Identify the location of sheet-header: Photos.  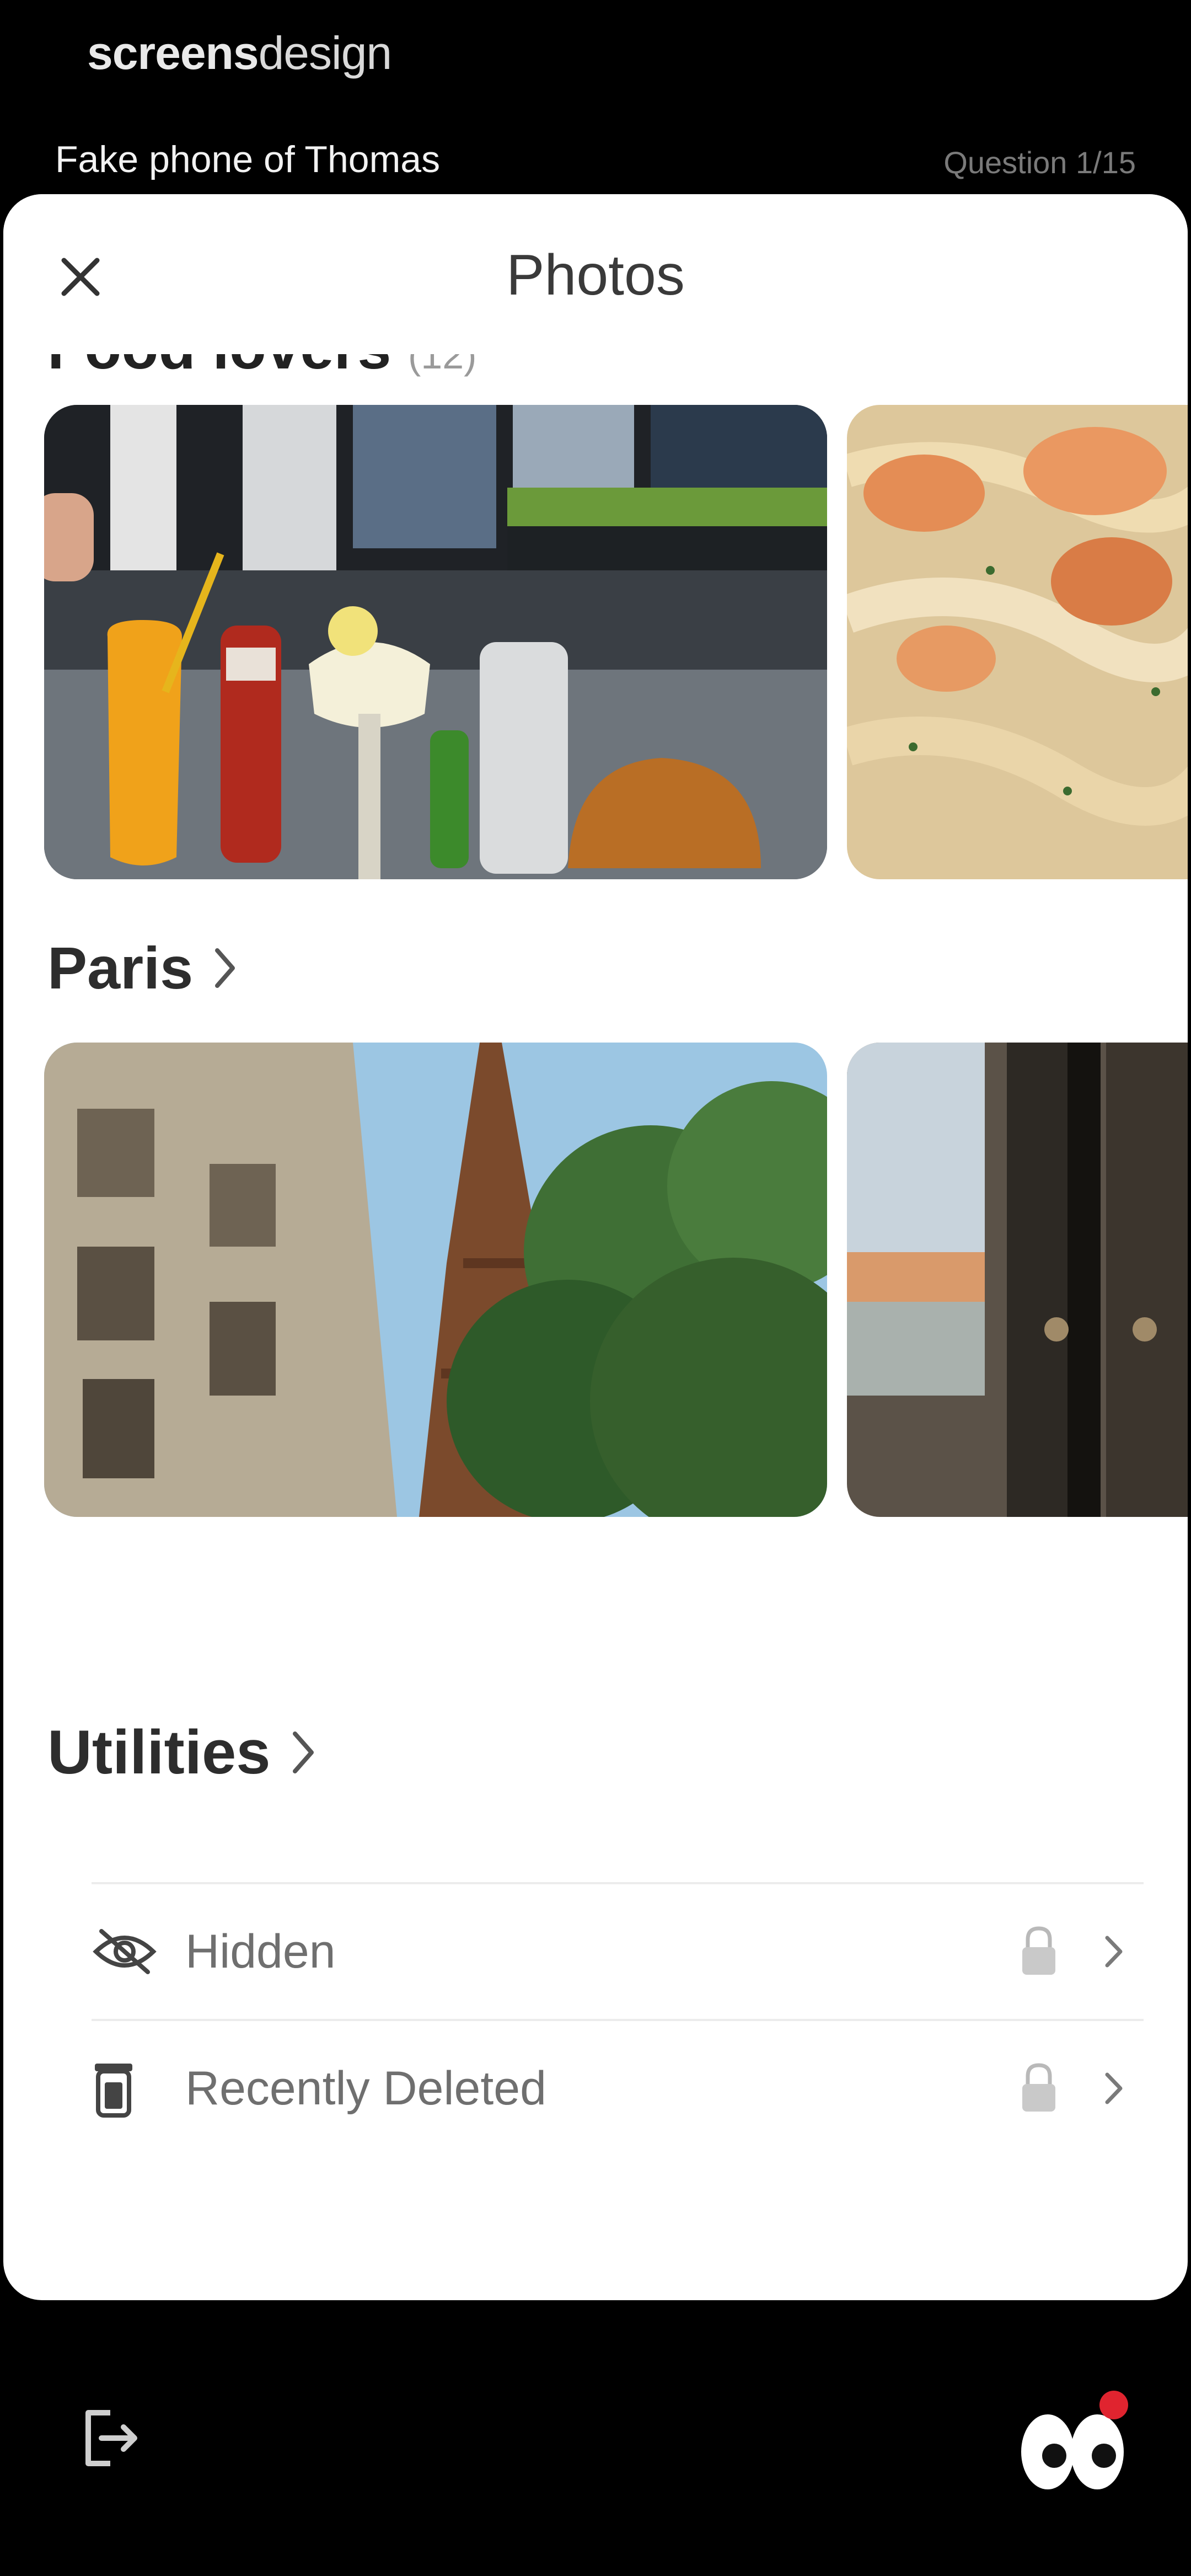
(595, 274).